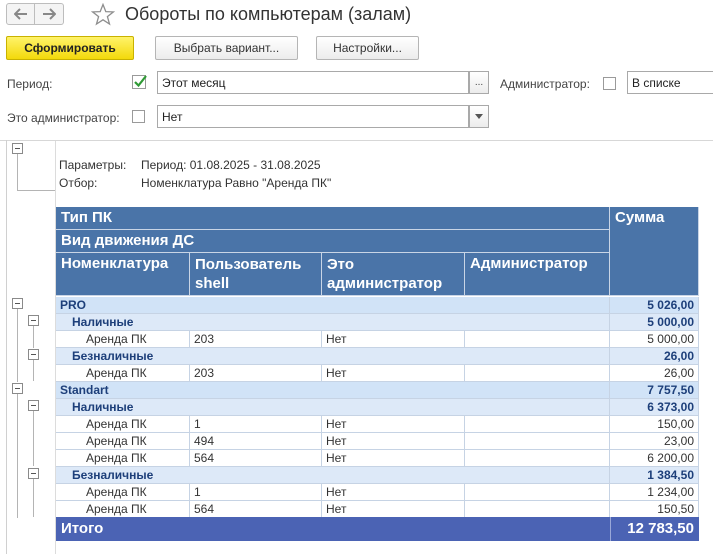 The height and width of the screenshot is (554, 713). Describe the element at coordinates (33, 320) in the screenshot. I see `collapse-pro-cash-icon` at that location.